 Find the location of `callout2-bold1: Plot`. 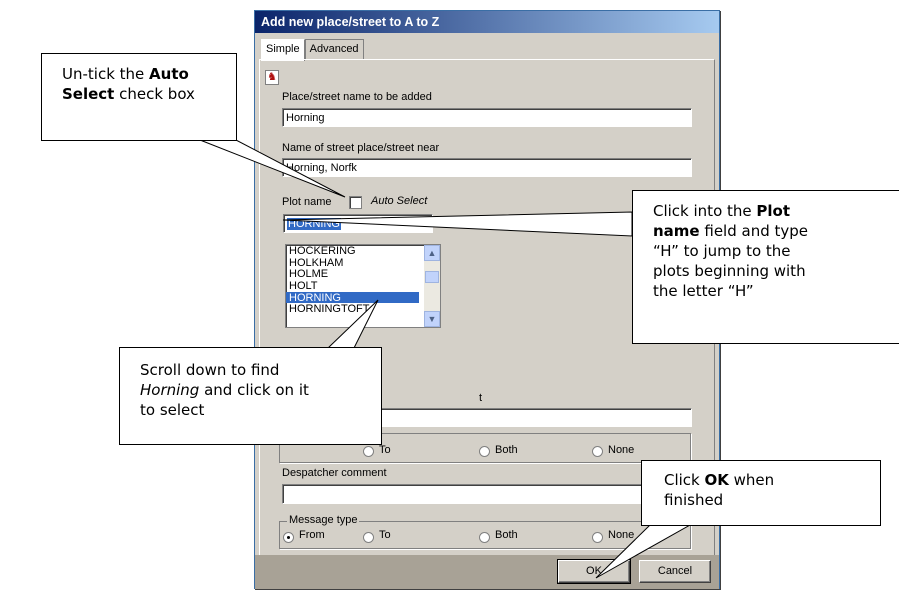

callout2-bold1: Plot is located at coordinates (773, 211).